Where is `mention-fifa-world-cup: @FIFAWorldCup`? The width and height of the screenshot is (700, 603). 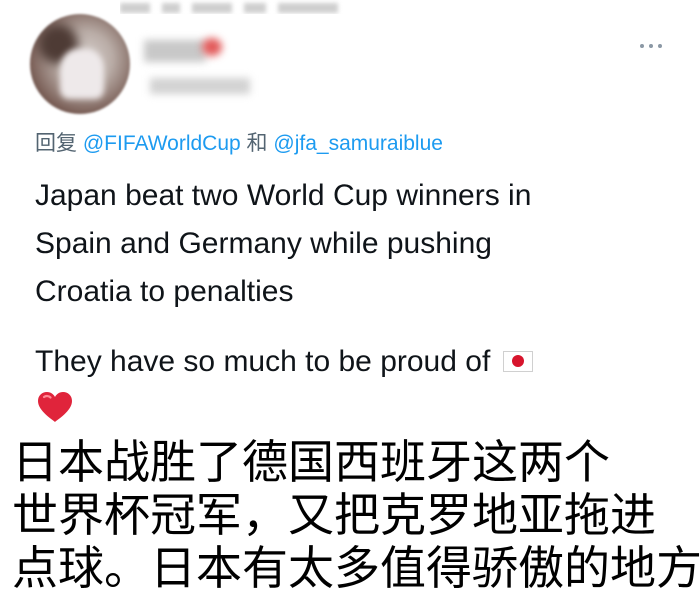
mention-fifa-world-cup: @FIFAWorldCup is located at coordinates (162, 143).